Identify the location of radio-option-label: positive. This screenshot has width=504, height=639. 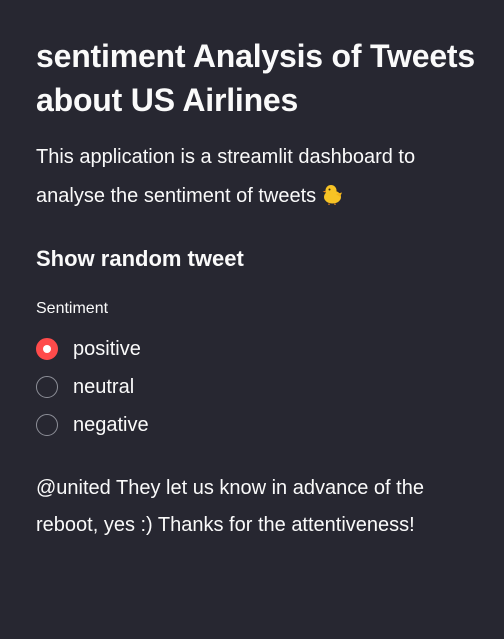
(107, 349).